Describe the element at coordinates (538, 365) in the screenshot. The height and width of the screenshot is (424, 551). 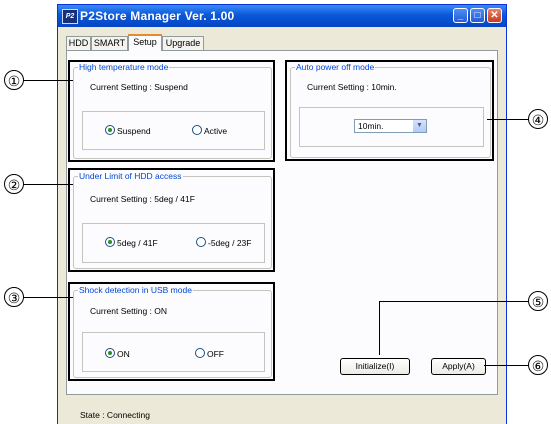
I see `callout-6: ⑥` at that location.